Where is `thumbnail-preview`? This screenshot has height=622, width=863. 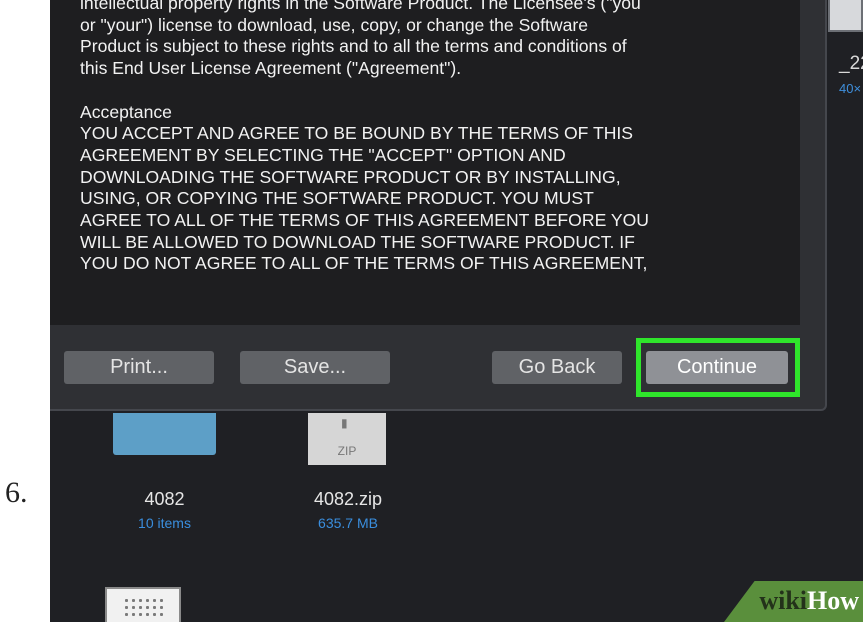
thumbnail-preview is located at coordinates (143, 607).